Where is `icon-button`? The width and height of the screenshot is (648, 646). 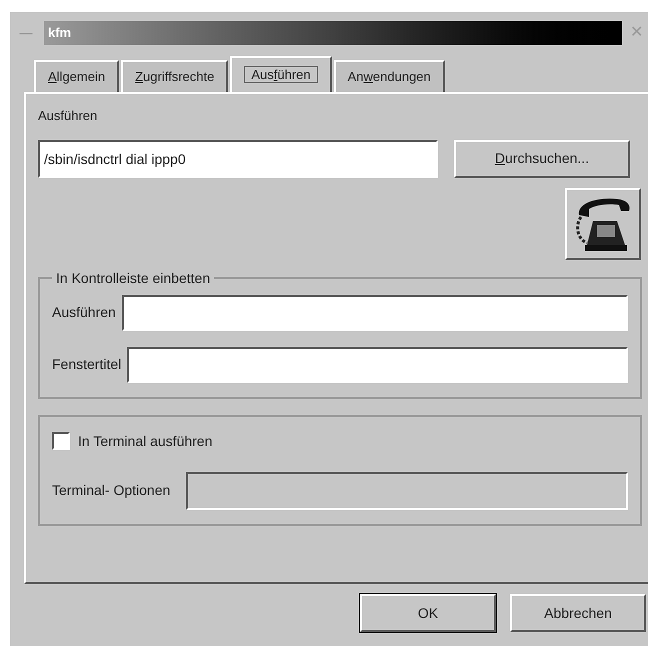
icon-button is located at coordinates (603, 224).